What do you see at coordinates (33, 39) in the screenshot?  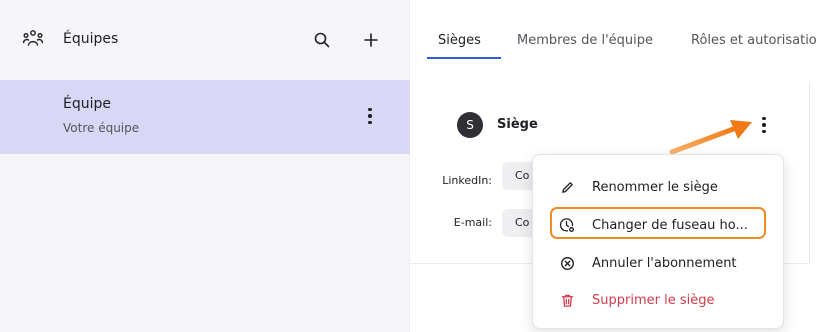 I see `team-icon` at bounding box center [33, 39].